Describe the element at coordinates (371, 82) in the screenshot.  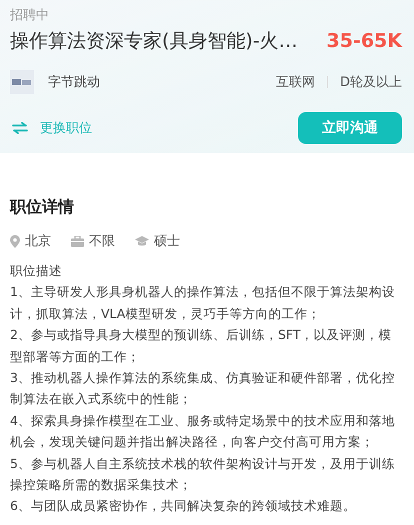
I see `funding-stage-label: D轮及以上` at that location.